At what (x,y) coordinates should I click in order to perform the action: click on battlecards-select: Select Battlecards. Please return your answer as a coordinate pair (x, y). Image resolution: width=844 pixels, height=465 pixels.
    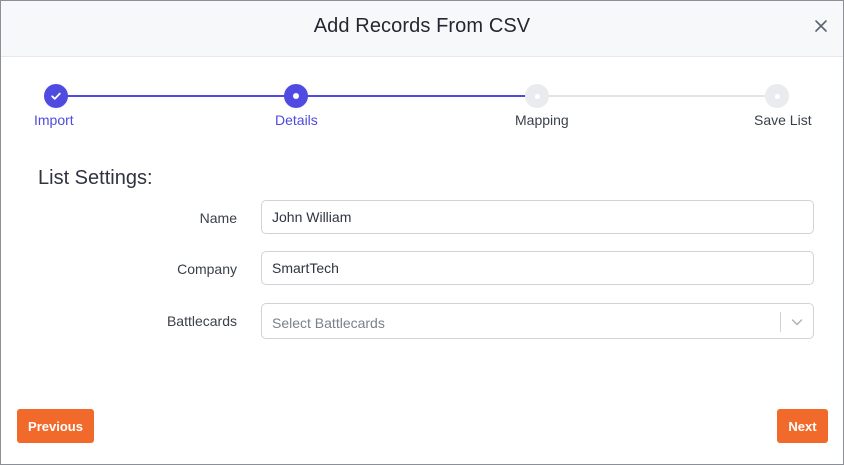
    Looking at the image, I should click on (537, 321).